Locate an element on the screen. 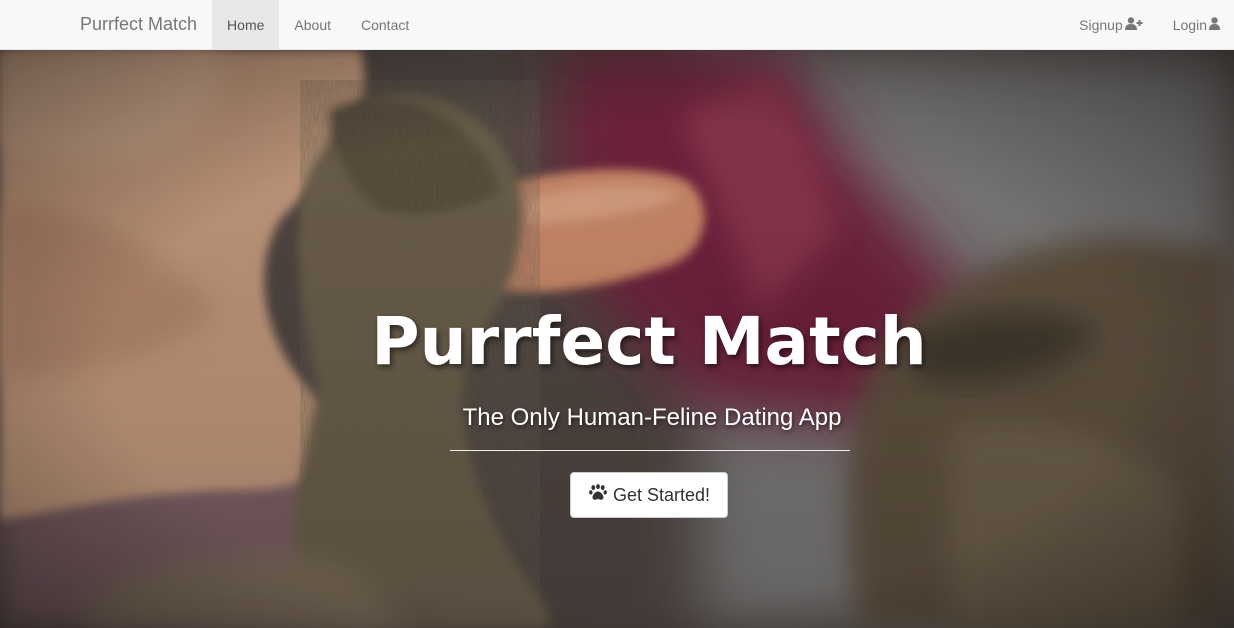 Image resolution: width=1234 pixels, height=628 pixels. brand-link: Purrfect Match is located at coordinates (146, 24).